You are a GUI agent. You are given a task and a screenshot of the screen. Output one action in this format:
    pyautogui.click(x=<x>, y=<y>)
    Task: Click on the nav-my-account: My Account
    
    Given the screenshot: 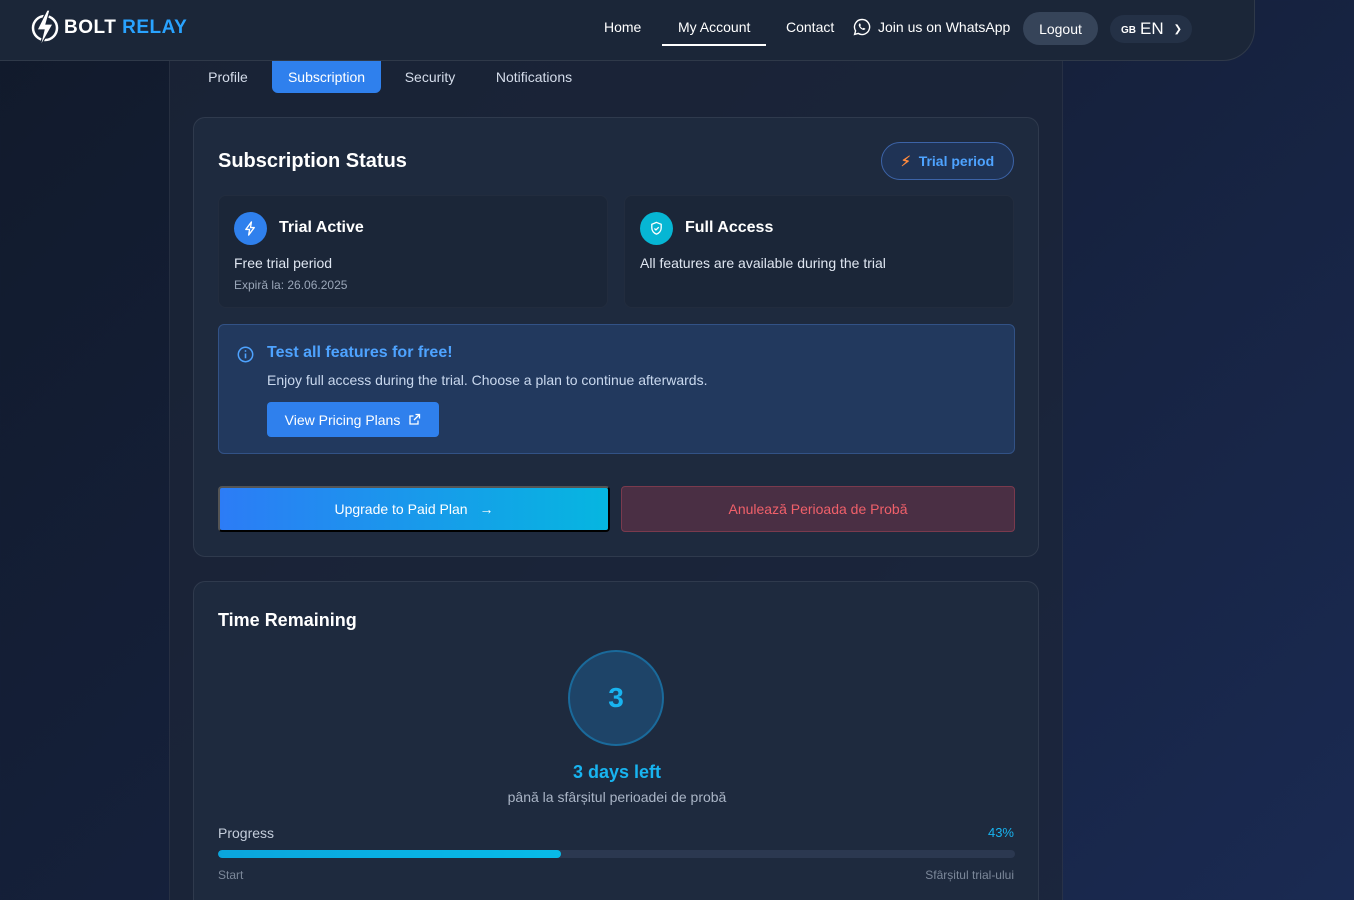 What is the action you would take?
    pyautogui.click(x=714, y=32)
    